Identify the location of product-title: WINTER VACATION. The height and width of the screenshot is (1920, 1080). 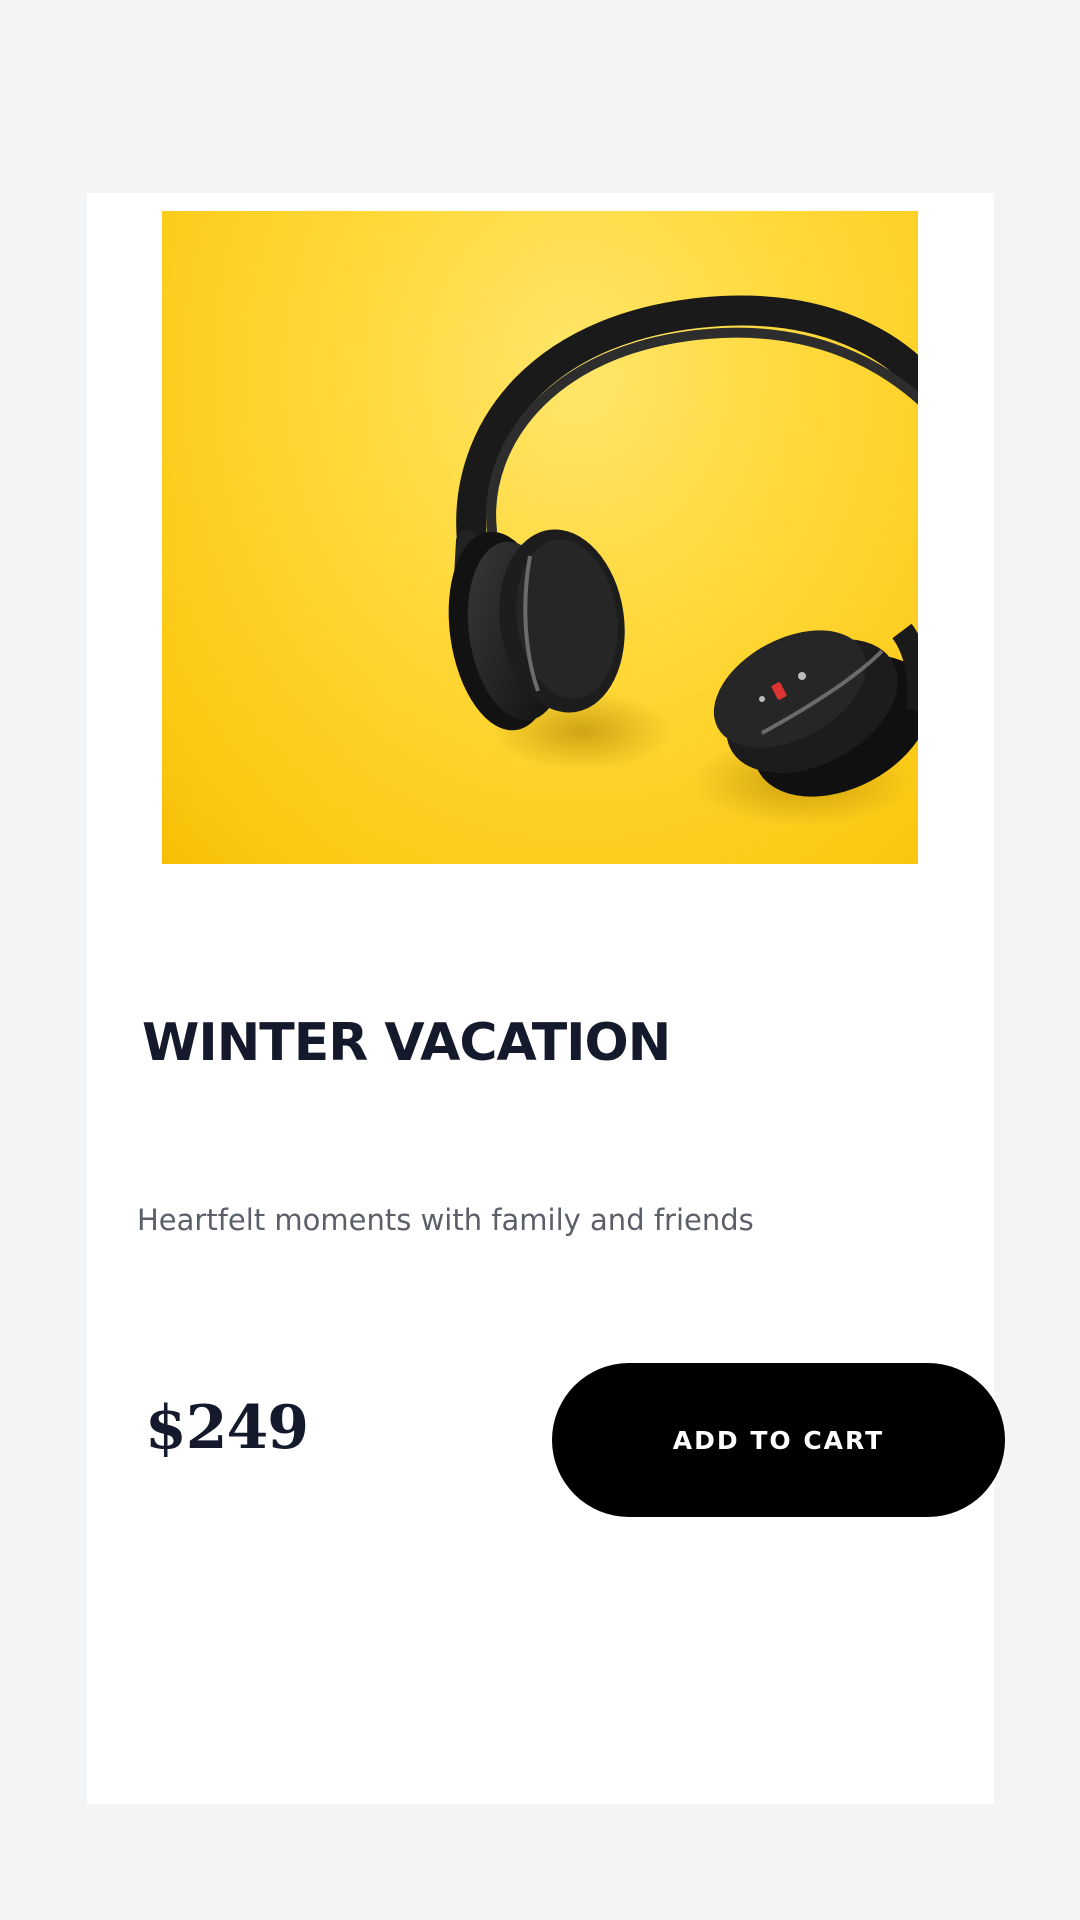
(406, 1043).